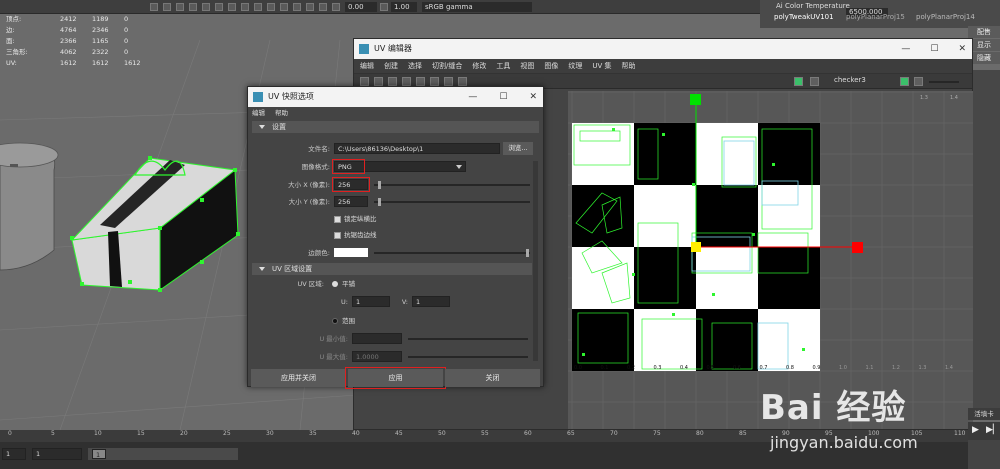 Image resolution: width=1000 pixels, height=469 pixels. Describe the element at coordinates (415, 66) in the screenshot. I see `uv-menu-item: 选择` at that location.